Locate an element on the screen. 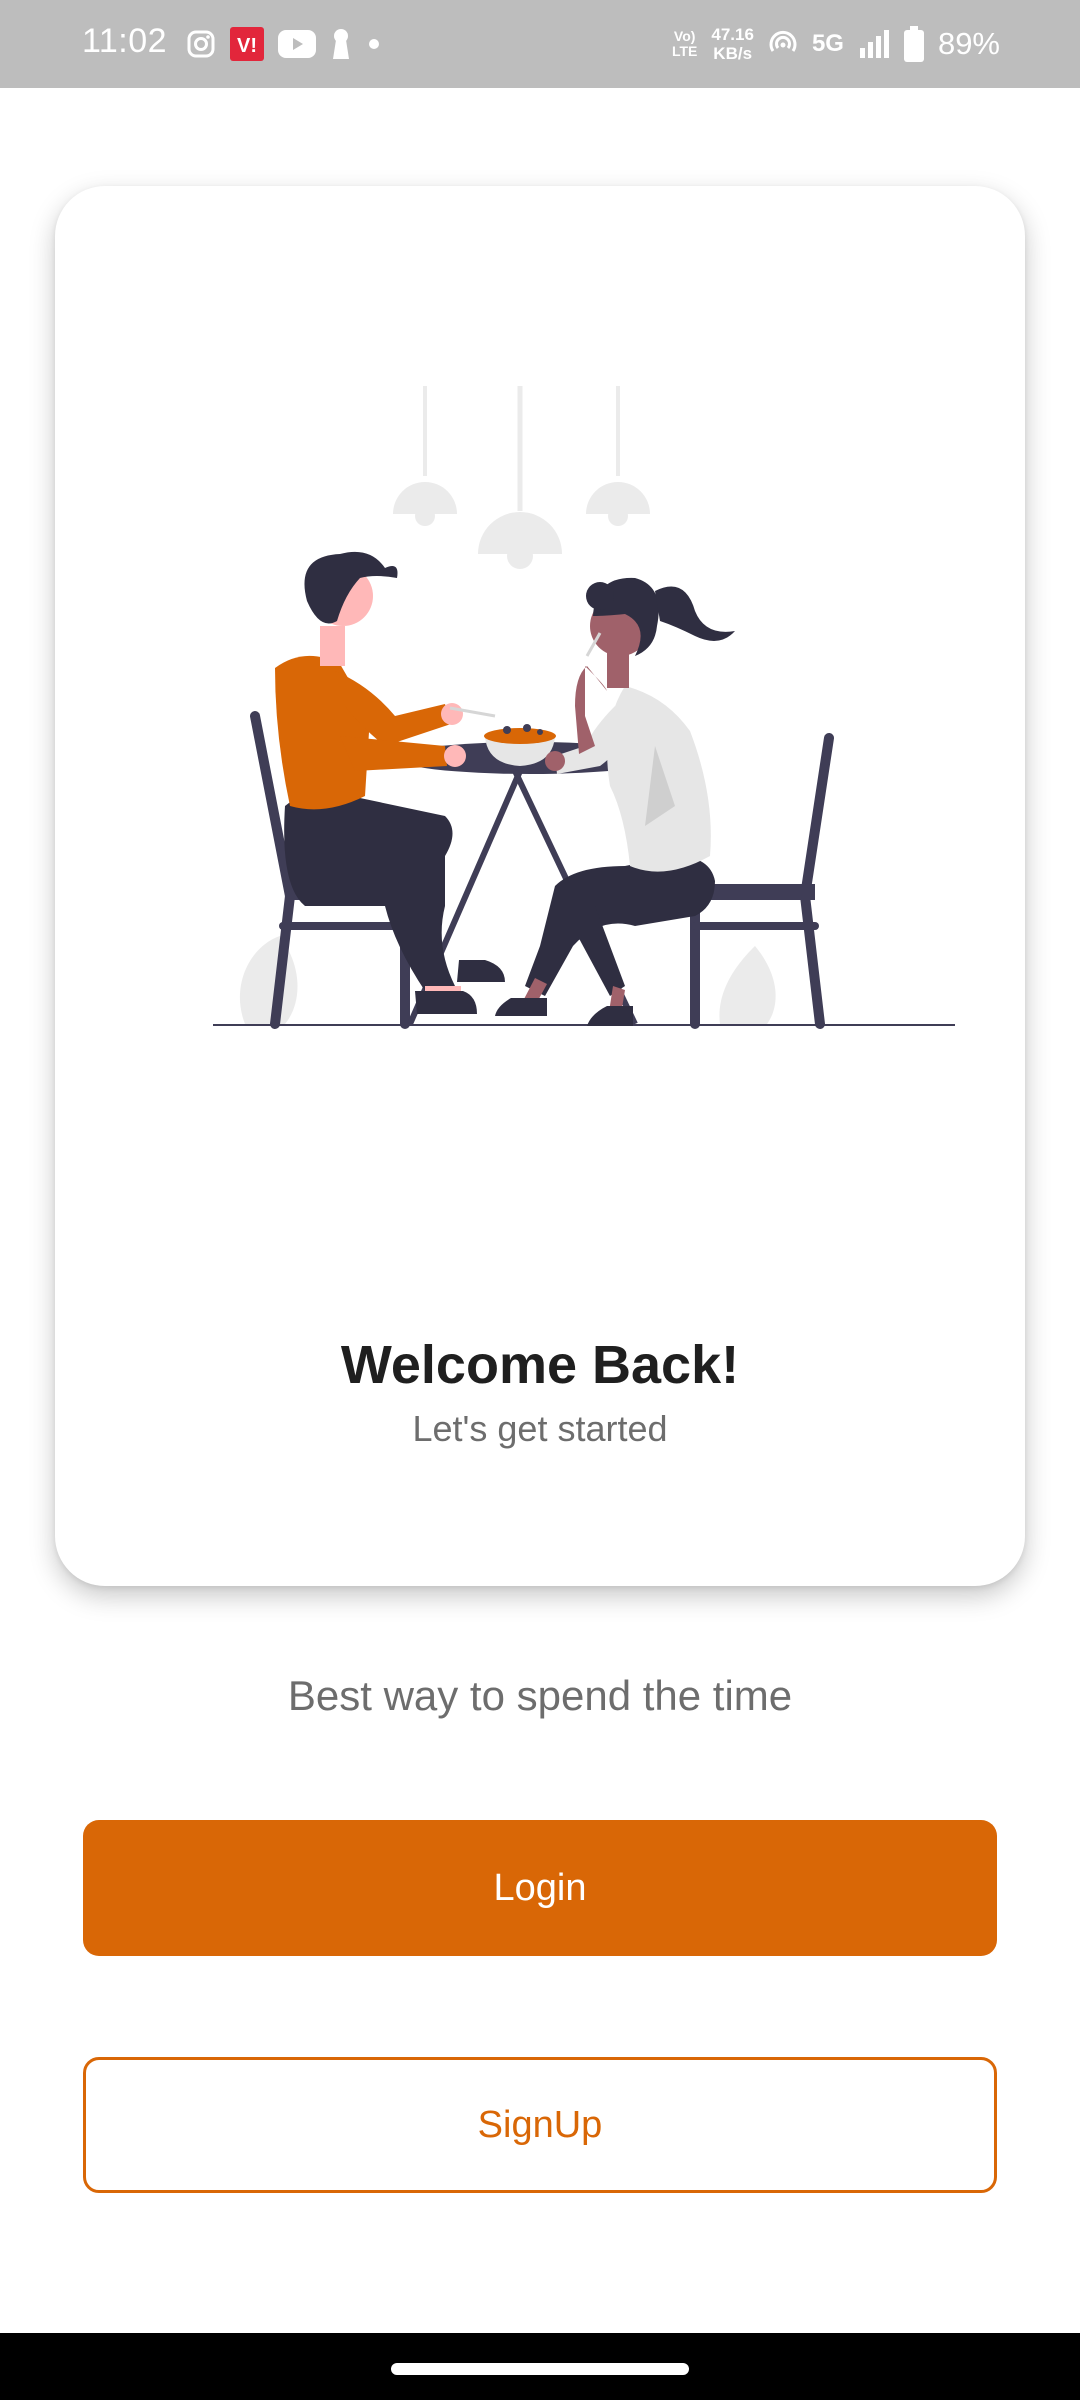  login-button: Login is located at coordinates (540, 1888).